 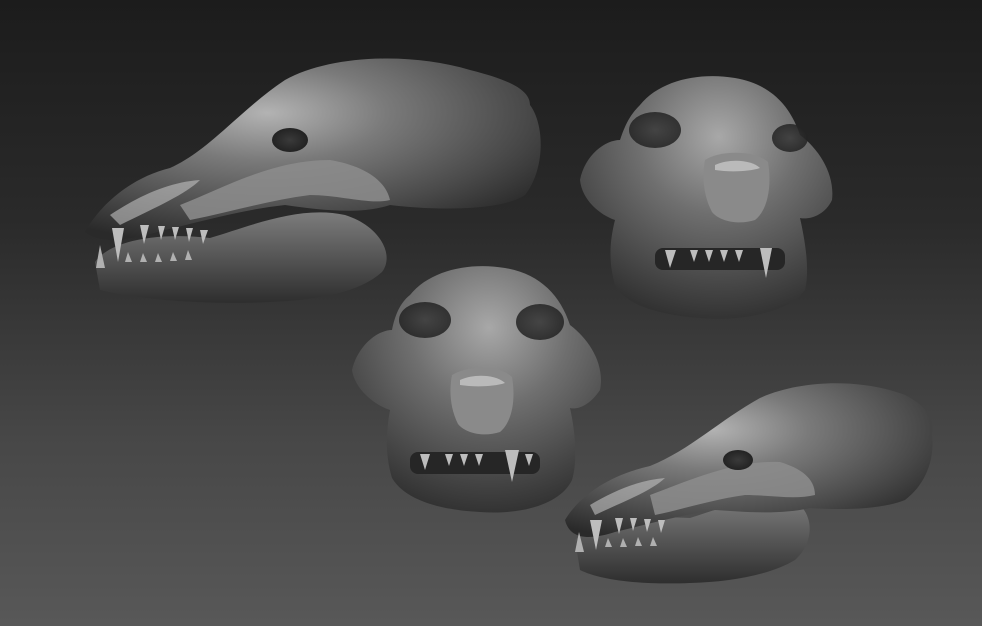 I want to click on cranium-front, so click(x=706, y=197).